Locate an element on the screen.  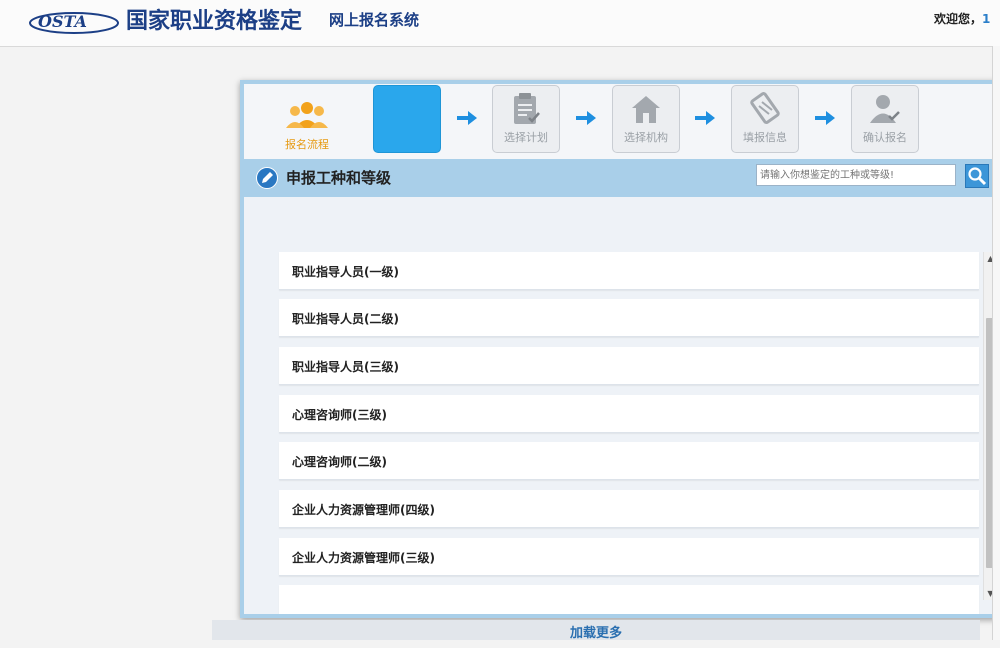
search-button is located at coordinates (977, 176).